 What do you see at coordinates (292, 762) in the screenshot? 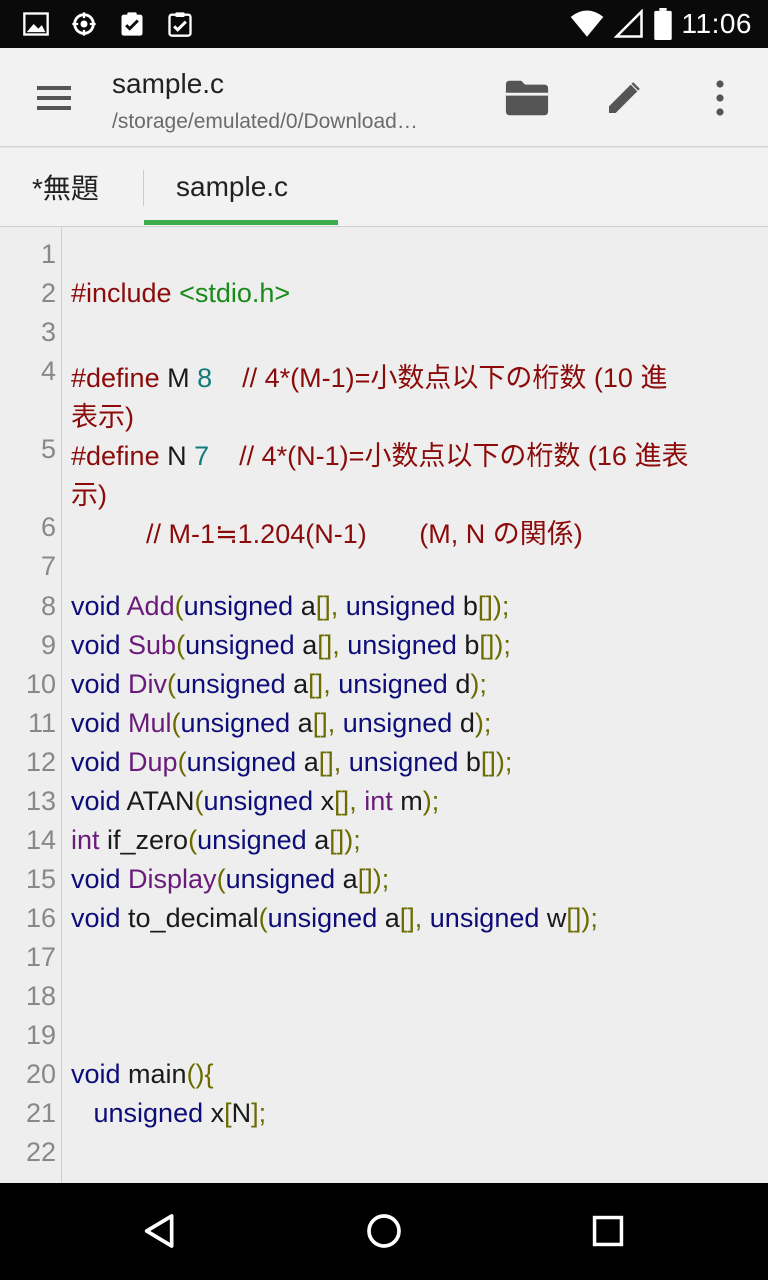
I see `code-line-12: void Dup(unsigned a[], unsigned b[]);` at bounding box center [292, 762].